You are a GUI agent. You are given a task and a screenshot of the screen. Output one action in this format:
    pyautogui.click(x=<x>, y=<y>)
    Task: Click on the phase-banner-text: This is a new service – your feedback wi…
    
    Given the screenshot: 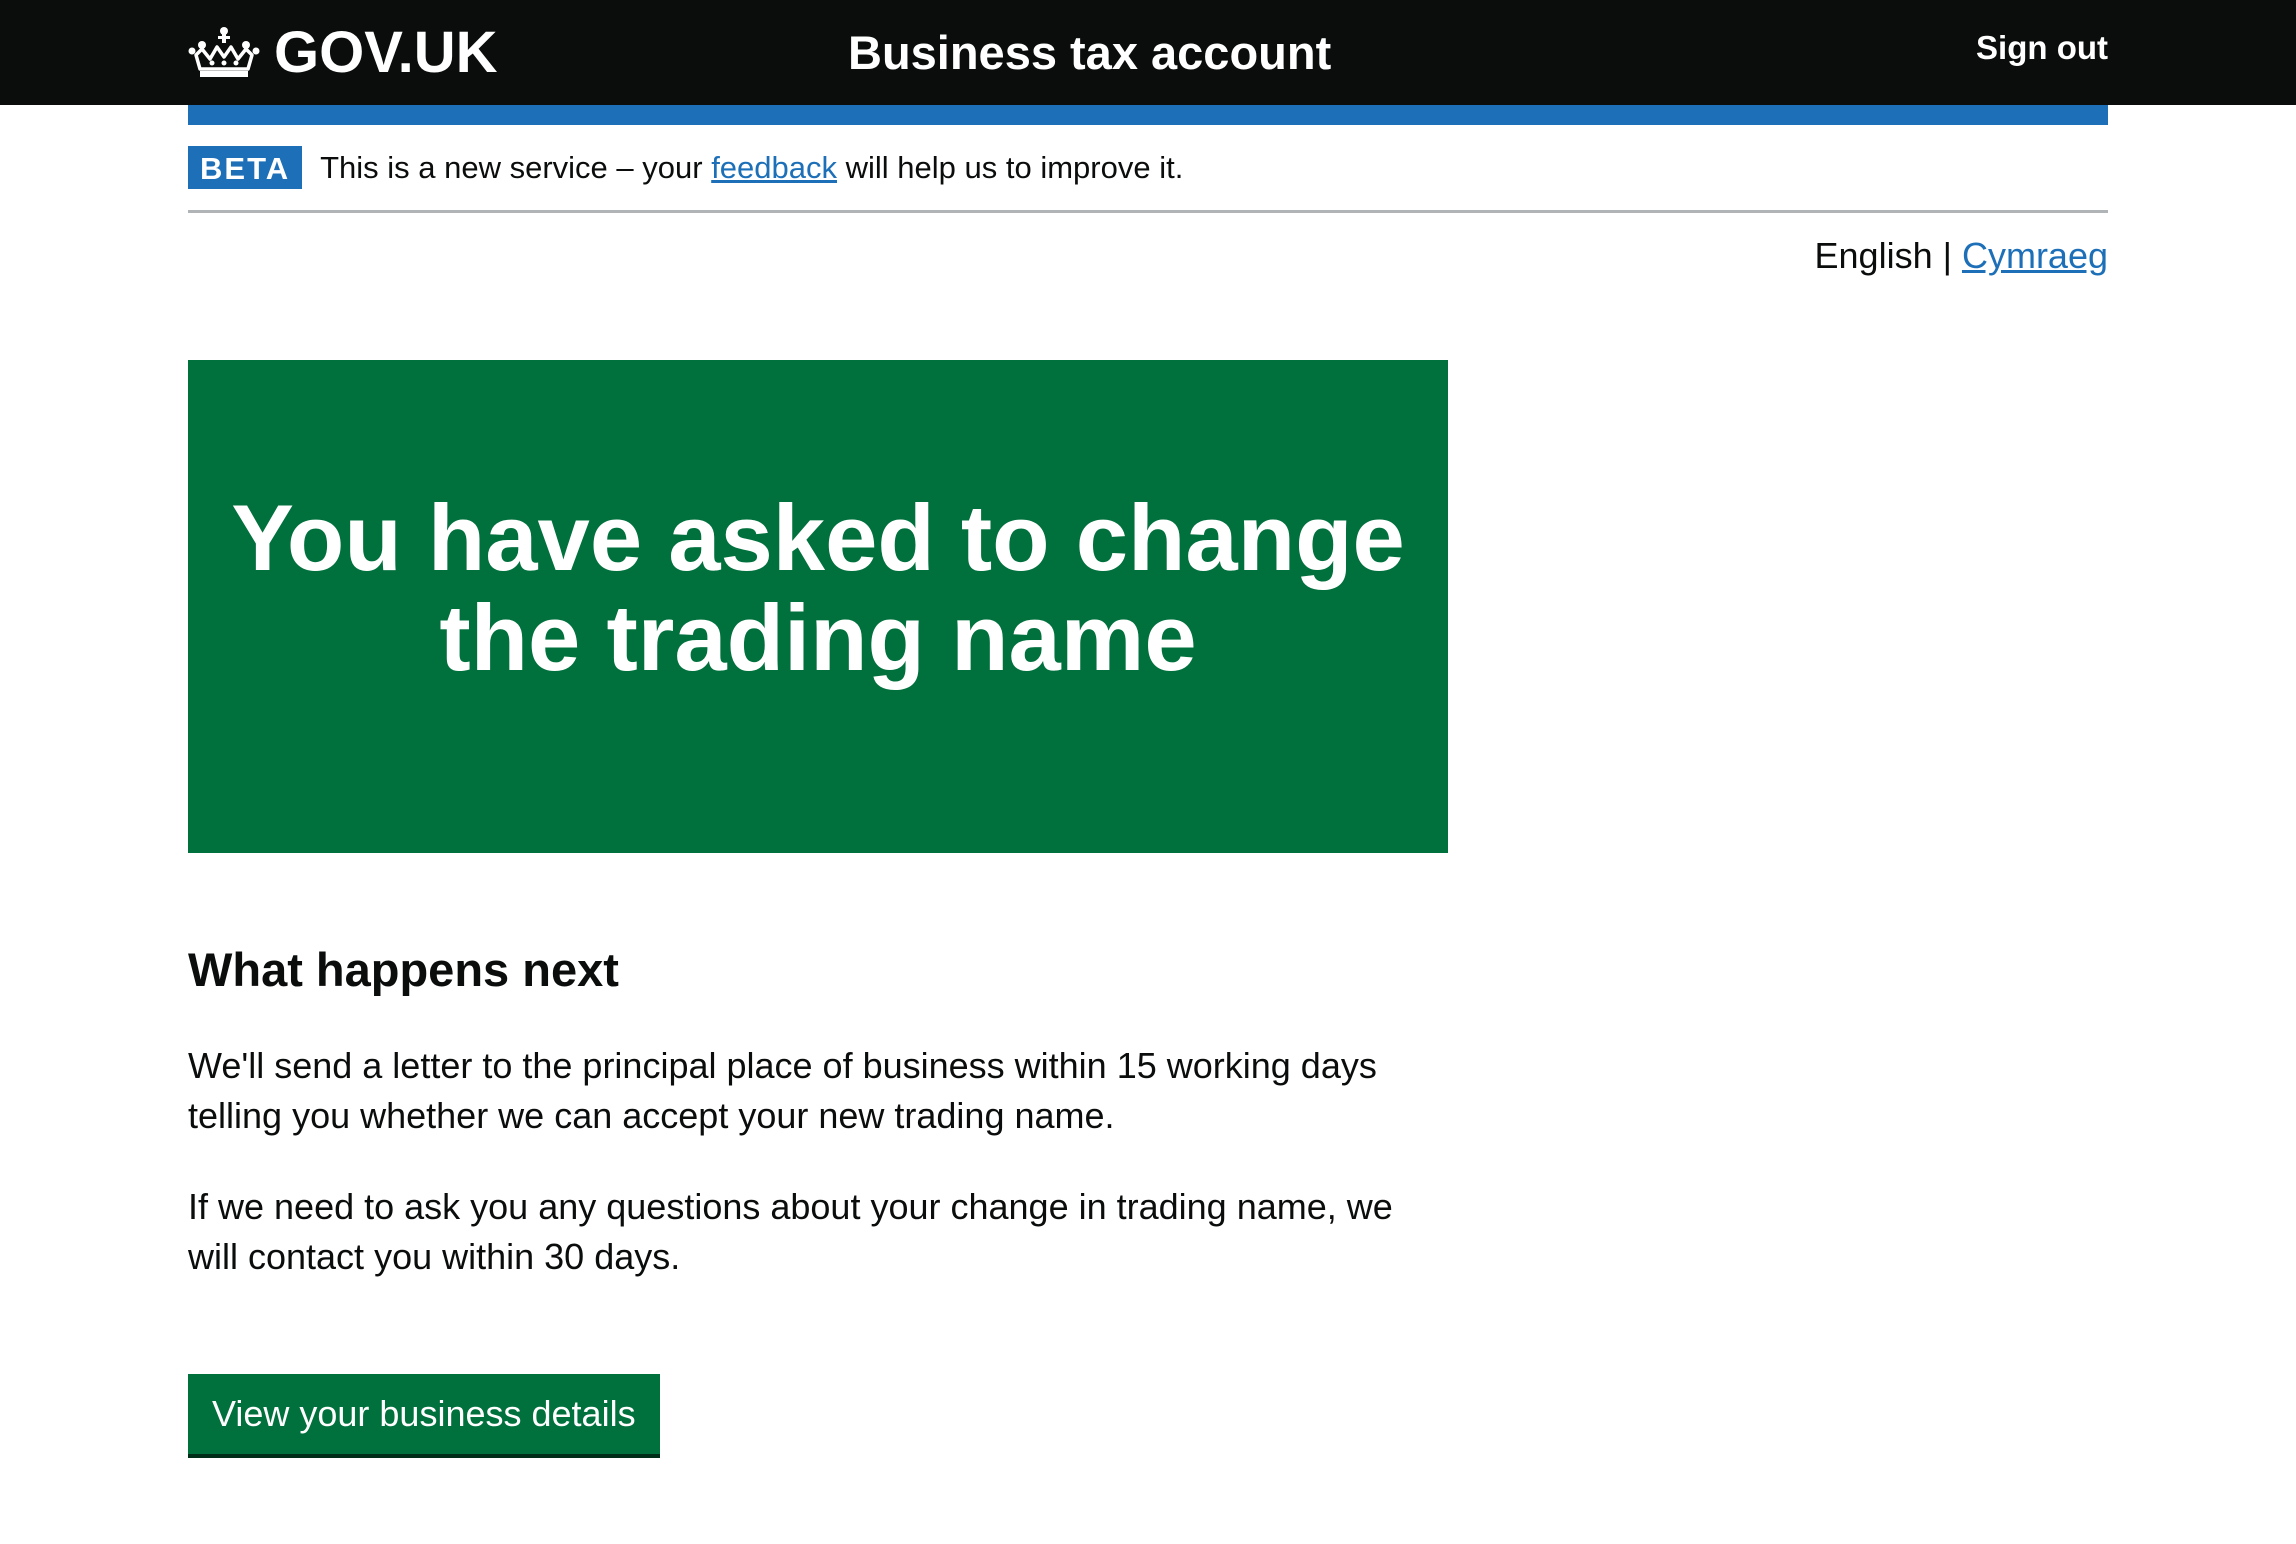 What is the action you would take?
    pyautogui.click(x=751, y=168)
    